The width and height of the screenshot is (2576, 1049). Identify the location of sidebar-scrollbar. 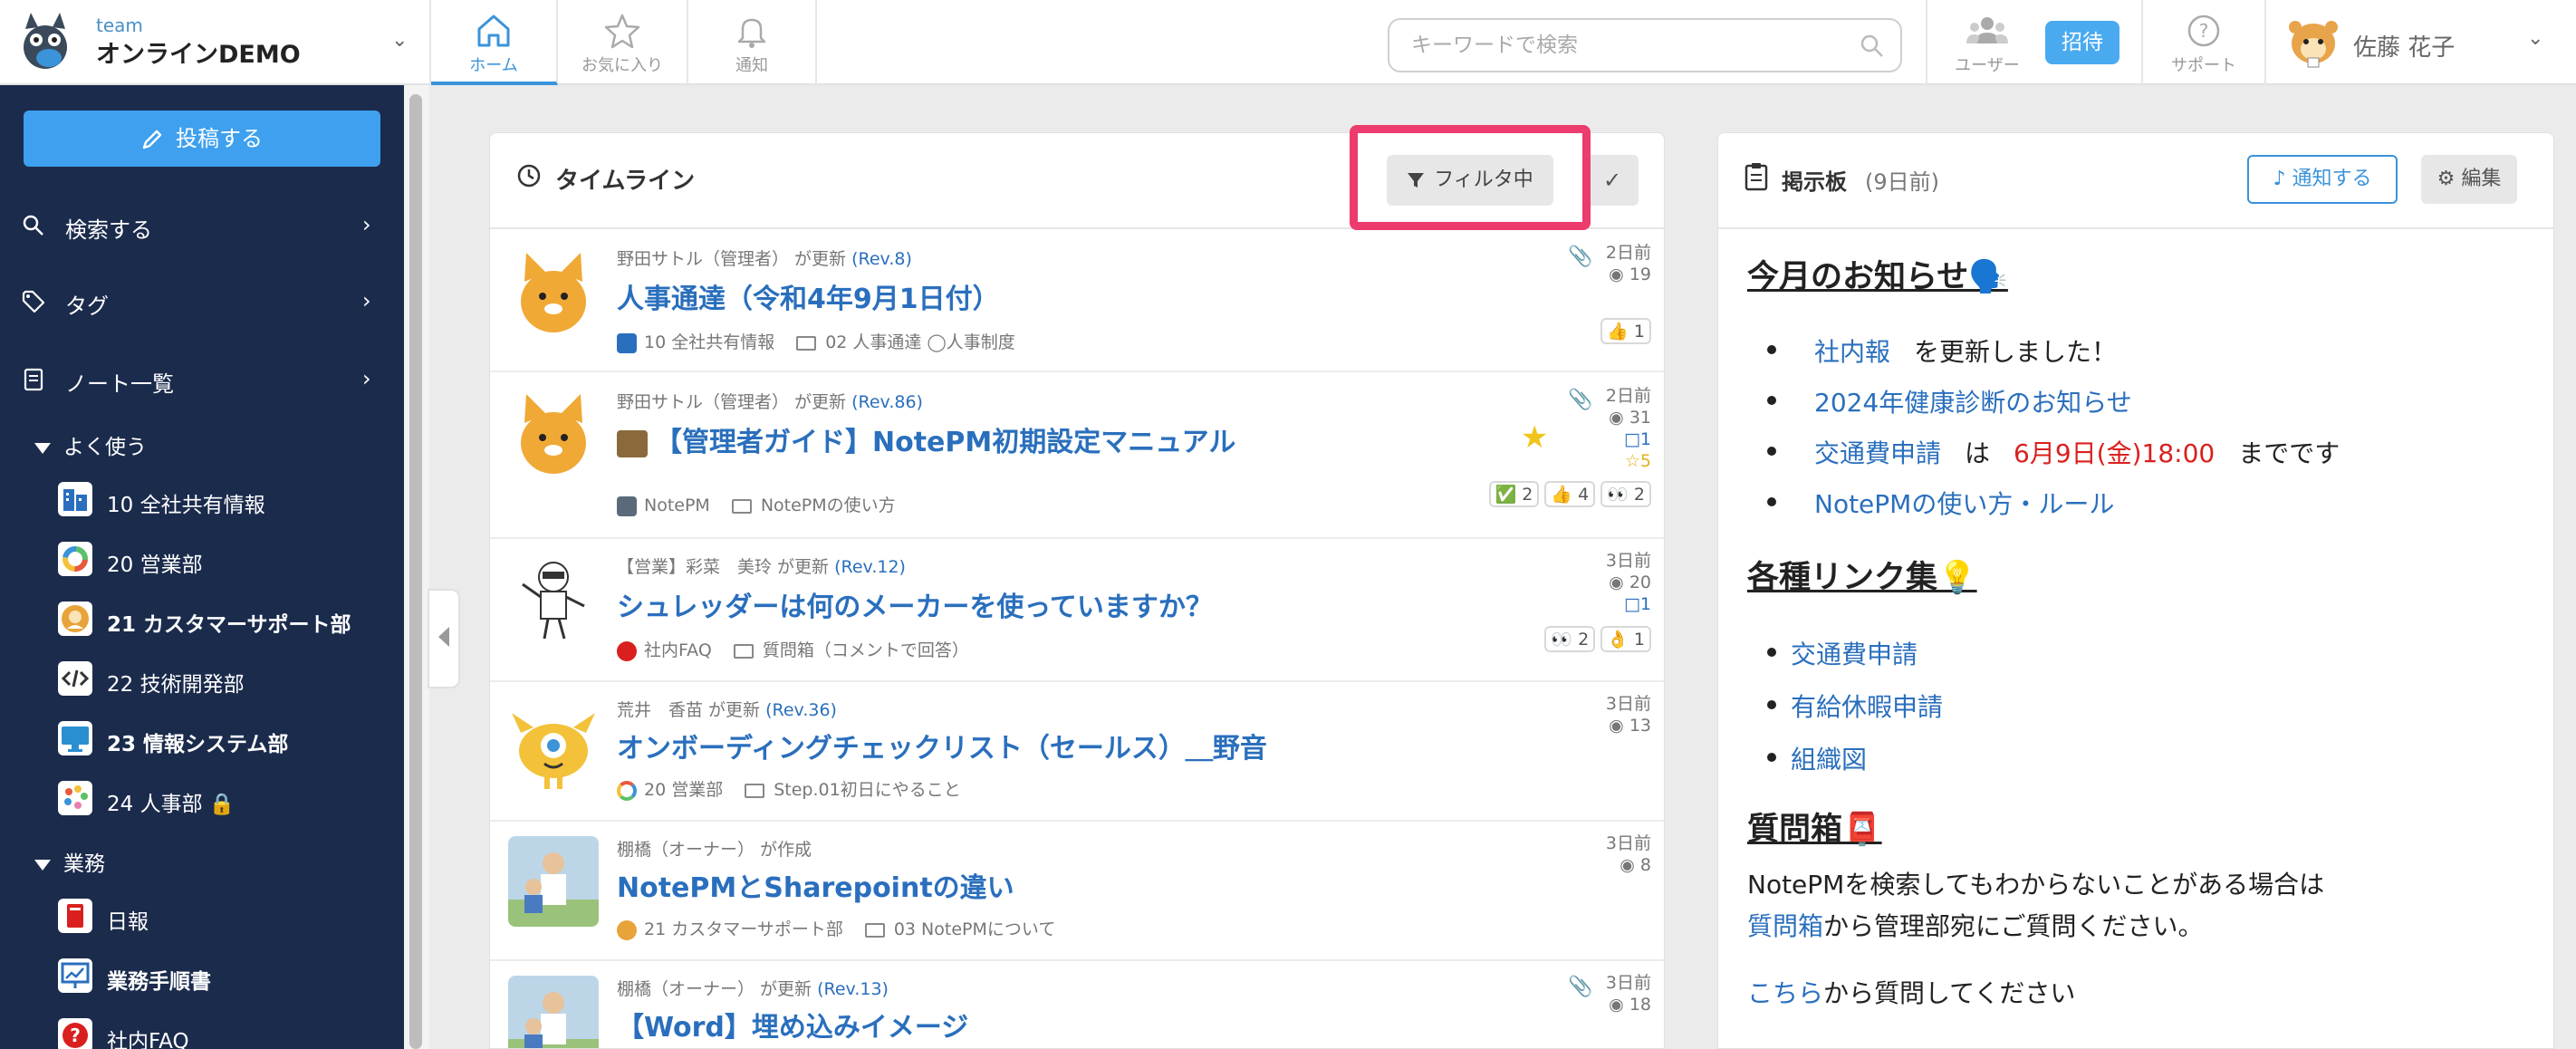
(416, 567).